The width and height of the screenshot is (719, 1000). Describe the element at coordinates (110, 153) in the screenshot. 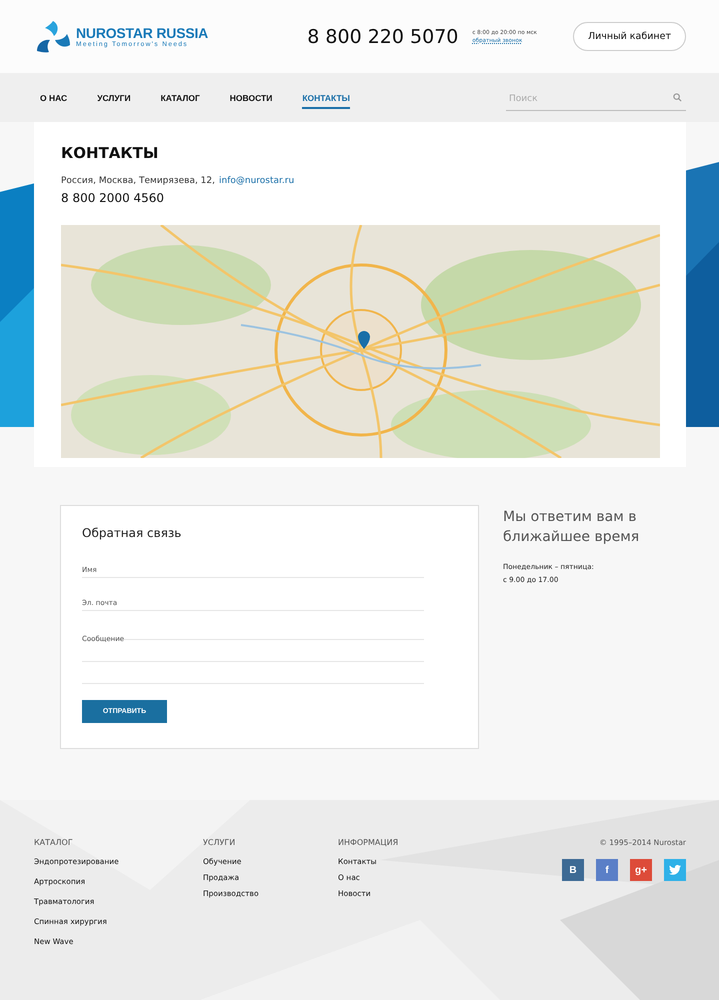

I see `page-title: КОНТАКТЫ` at that location.